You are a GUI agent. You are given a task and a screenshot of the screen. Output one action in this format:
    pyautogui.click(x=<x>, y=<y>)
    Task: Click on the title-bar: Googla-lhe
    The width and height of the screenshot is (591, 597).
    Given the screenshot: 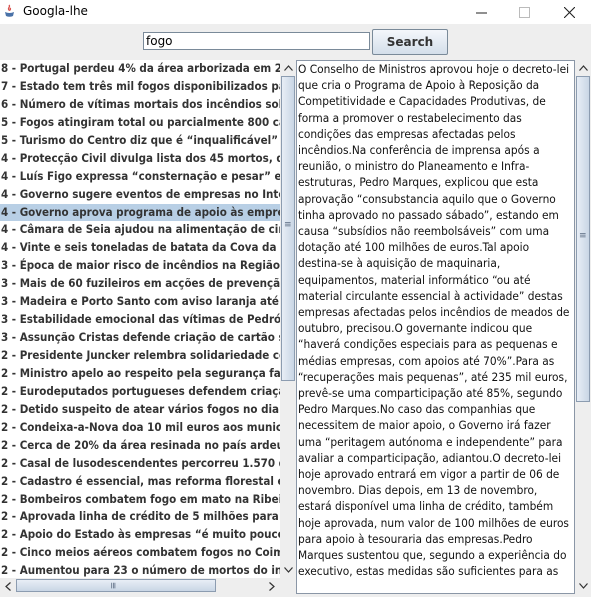 What is the action you would take?
    pyautogui.click(x=295, y=12)
    